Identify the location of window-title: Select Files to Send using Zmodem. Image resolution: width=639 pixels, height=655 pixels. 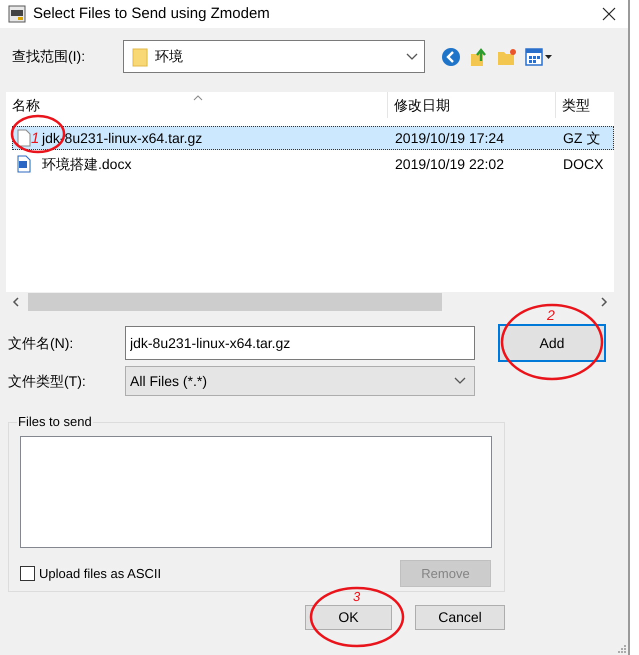
(151, 14).